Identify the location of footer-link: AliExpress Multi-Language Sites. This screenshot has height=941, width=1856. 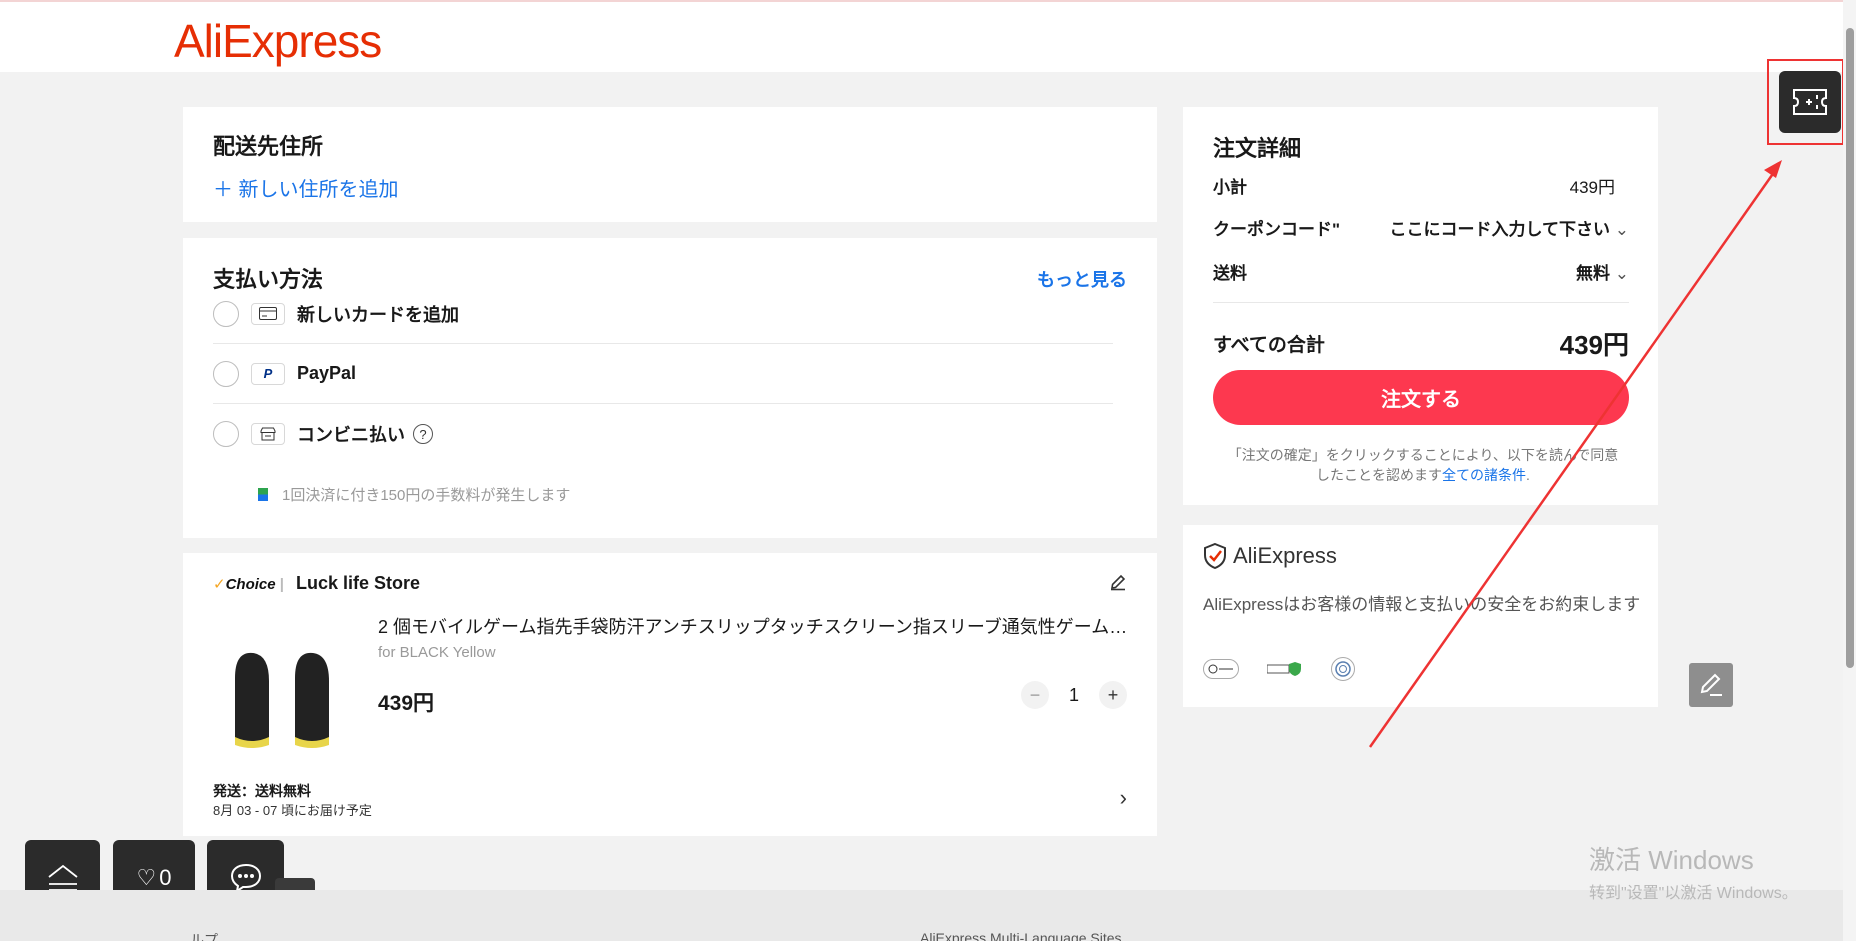
(1021, 935).